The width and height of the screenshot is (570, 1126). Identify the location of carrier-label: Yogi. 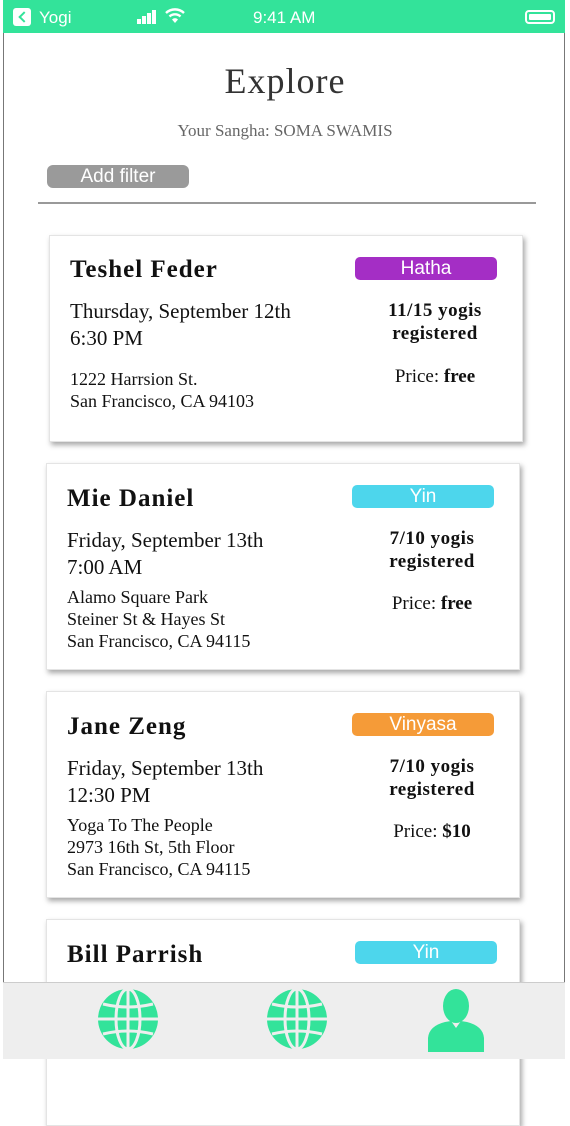
(55, 17).